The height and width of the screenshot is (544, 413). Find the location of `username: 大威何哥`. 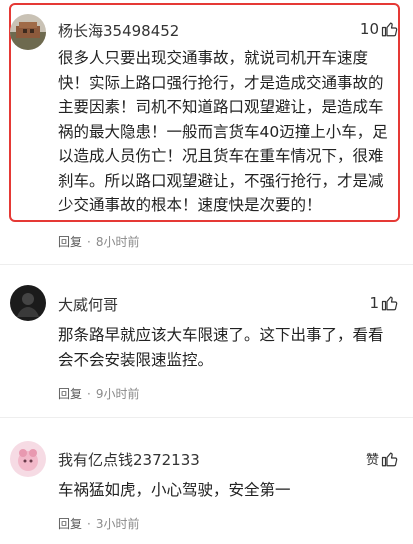

username: 大威何哥 is located at coordinates (88, 304).